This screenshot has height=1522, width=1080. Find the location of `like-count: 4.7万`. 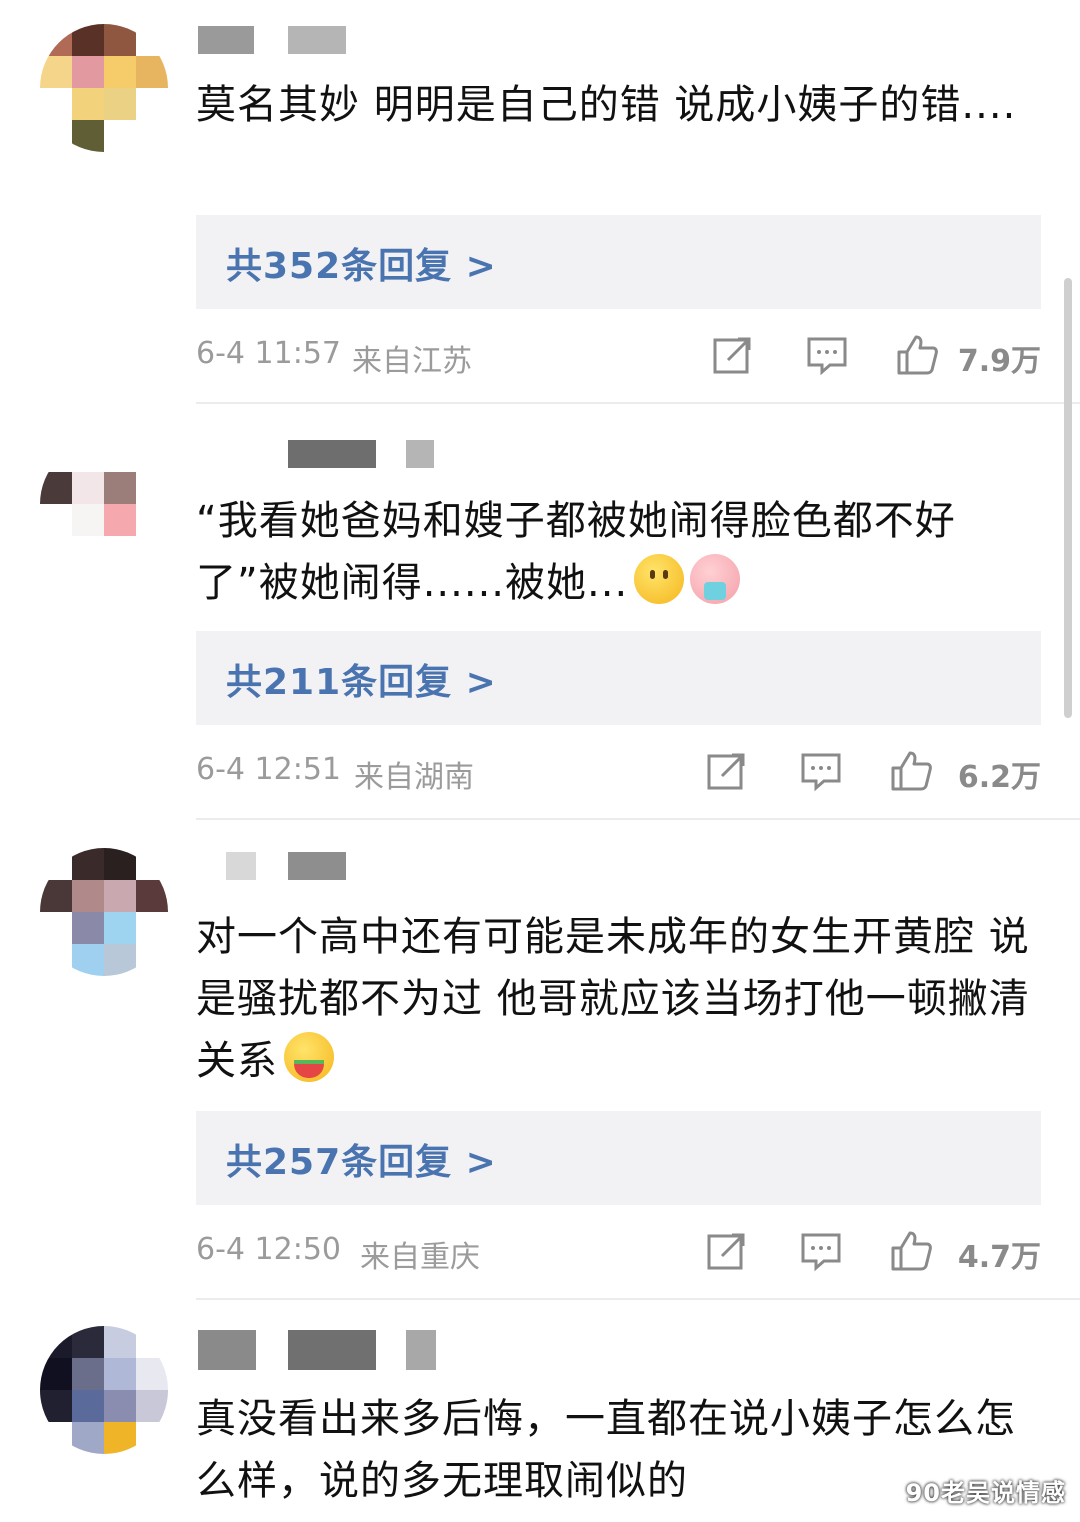

like-count: 4.7万 is located at coordinates (999, 1257).